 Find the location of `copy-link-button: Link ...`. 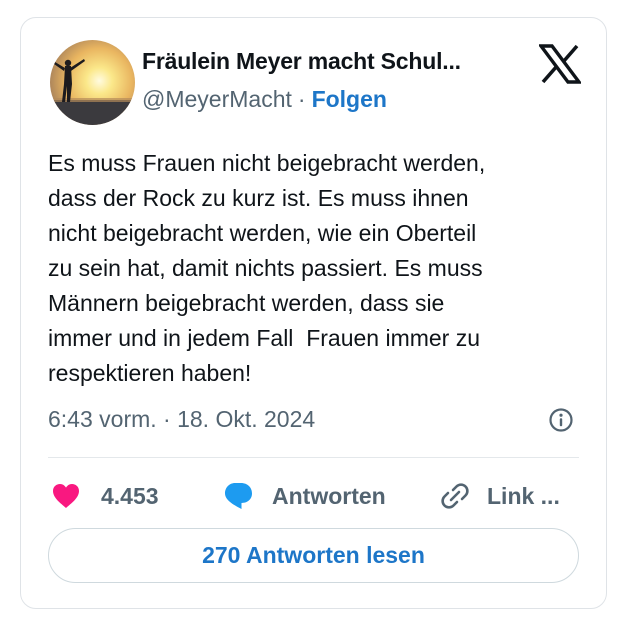

copy-link-button: Link ... is located at coordinates (499, 496).